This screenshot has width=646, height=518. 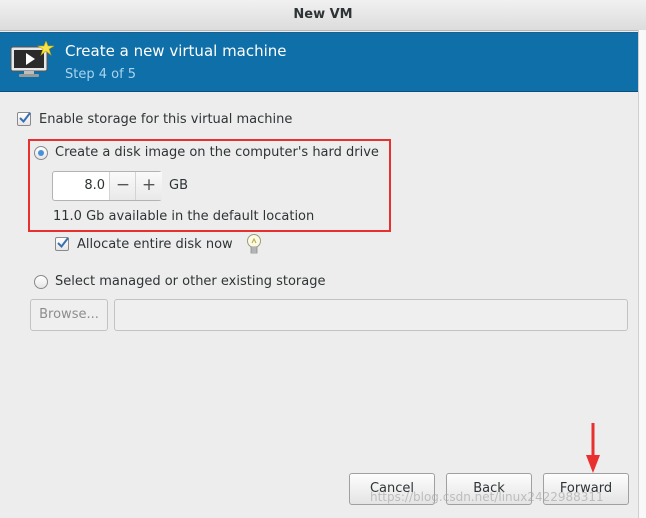 I want to click on window-titlebar: New VM, so click(x=323, y=15).